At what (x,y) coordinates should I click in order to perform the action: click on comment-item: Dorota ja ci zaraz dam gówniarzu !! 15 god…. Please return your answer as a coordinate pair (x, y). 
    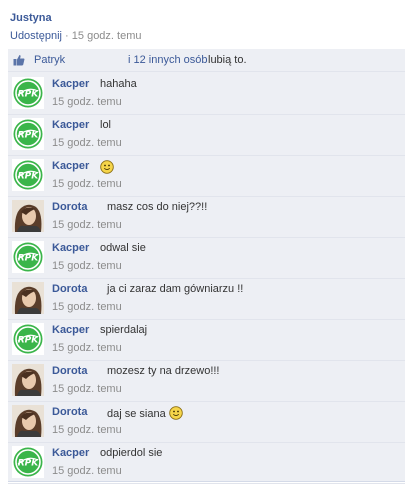
    Looking at the image, I should click on (206, 299).